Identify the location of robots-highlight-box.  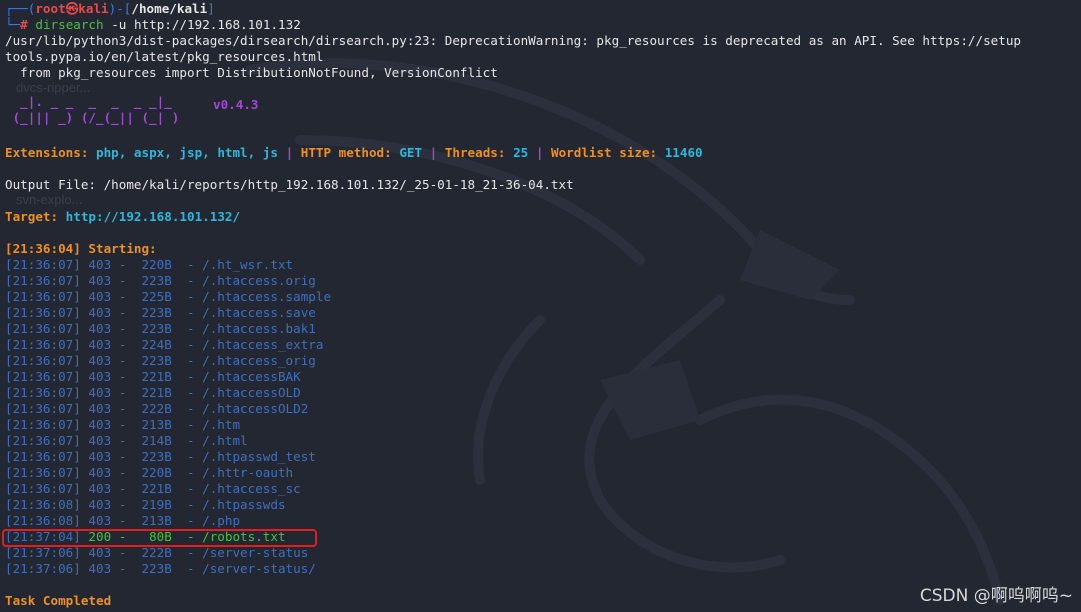
(159, 538).